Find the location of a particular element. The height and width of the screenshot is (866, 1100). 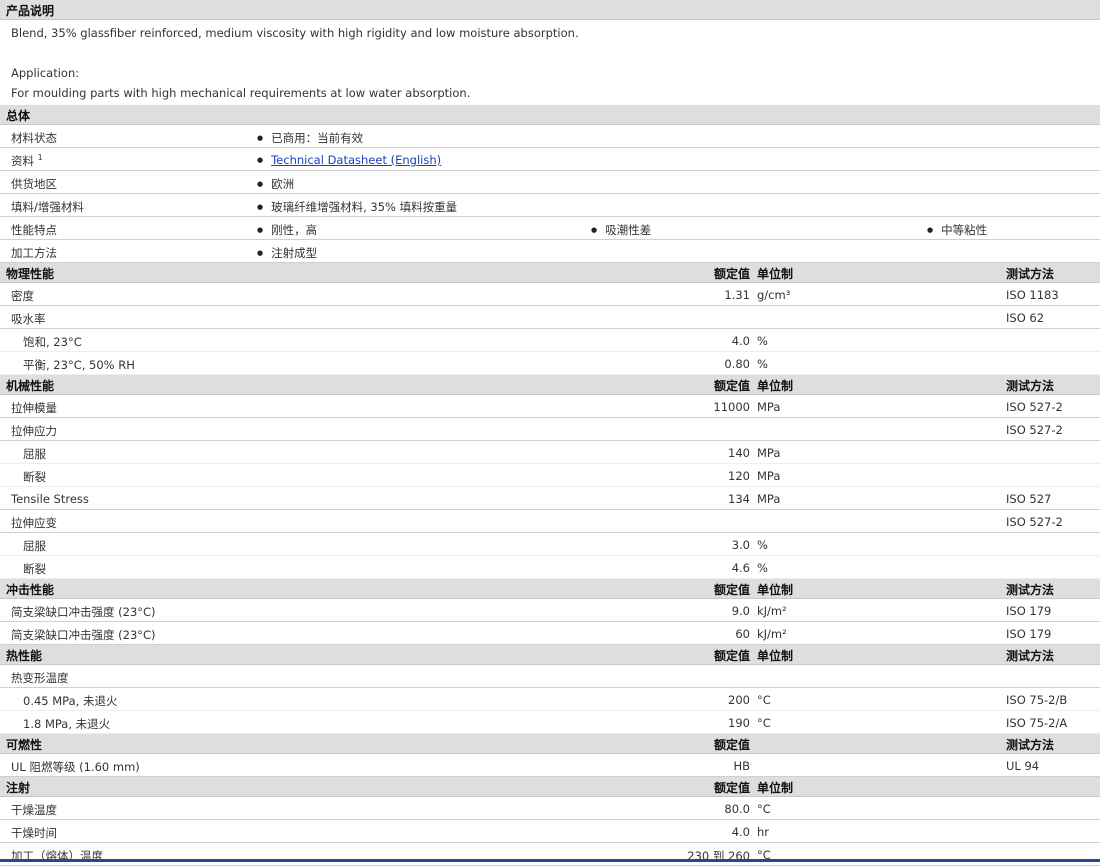

property-value: 120 is located at coordinates (739, 476).